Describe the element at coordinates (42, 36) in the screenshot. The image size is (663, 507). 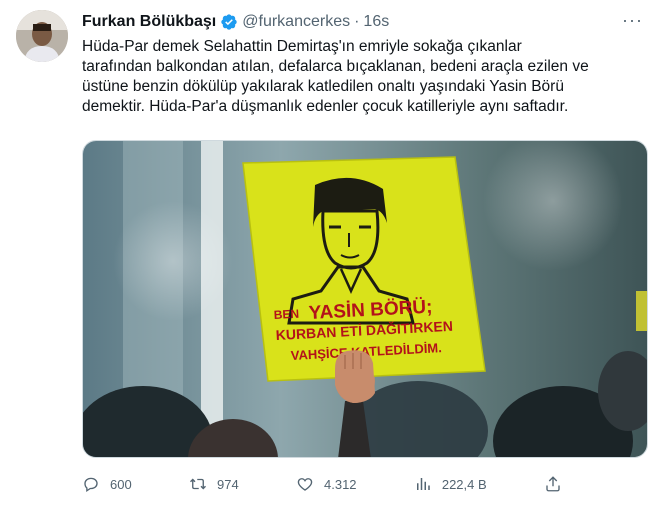
I see `avatar` at that location.